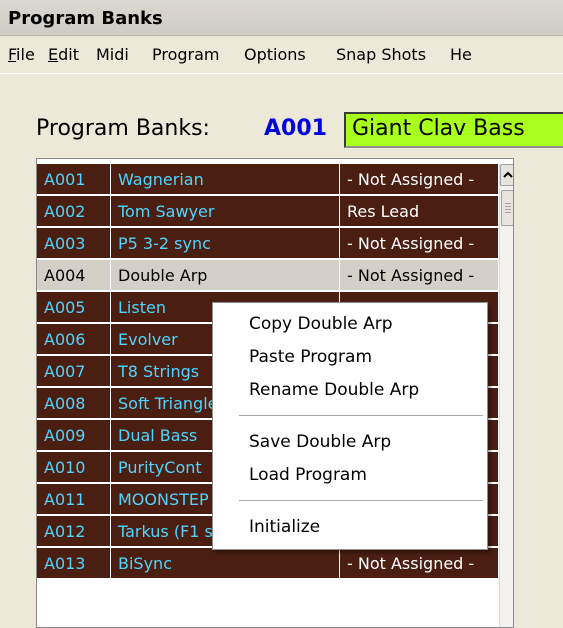 The height and width of the screenshot is (628, 563). What do you see at coordinates (310, 357) in the screenshot?
I see `menu-paste-program: Paste Program` at bounding box center [310, 357].